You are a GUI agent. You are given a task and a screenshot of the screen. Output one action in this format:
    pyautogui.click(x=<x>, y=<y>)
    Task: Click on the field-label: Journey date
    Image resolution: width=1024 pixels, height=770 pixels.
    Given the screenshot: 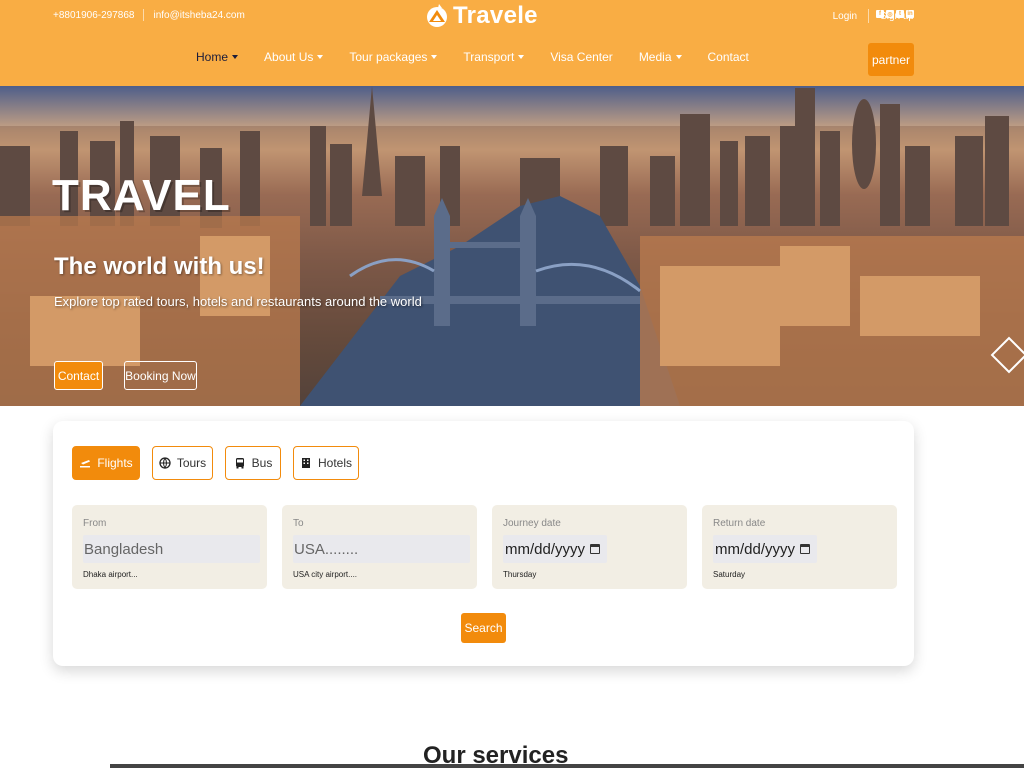 What is the action you would take?
    pyautogui.click(x=532, y=523)
    